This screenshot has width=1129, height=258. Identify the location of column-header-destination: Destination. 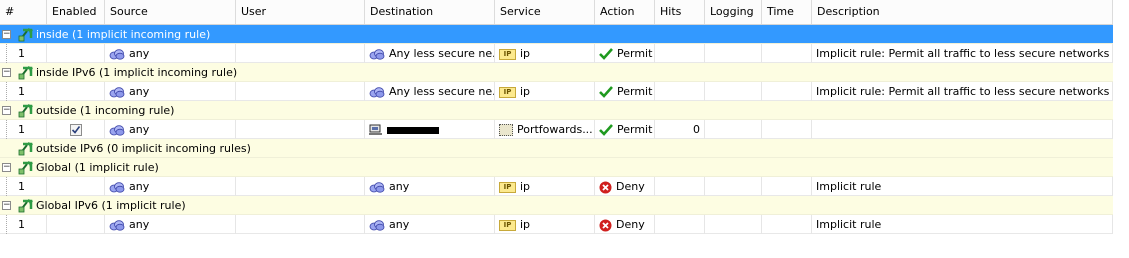
(430, 12).